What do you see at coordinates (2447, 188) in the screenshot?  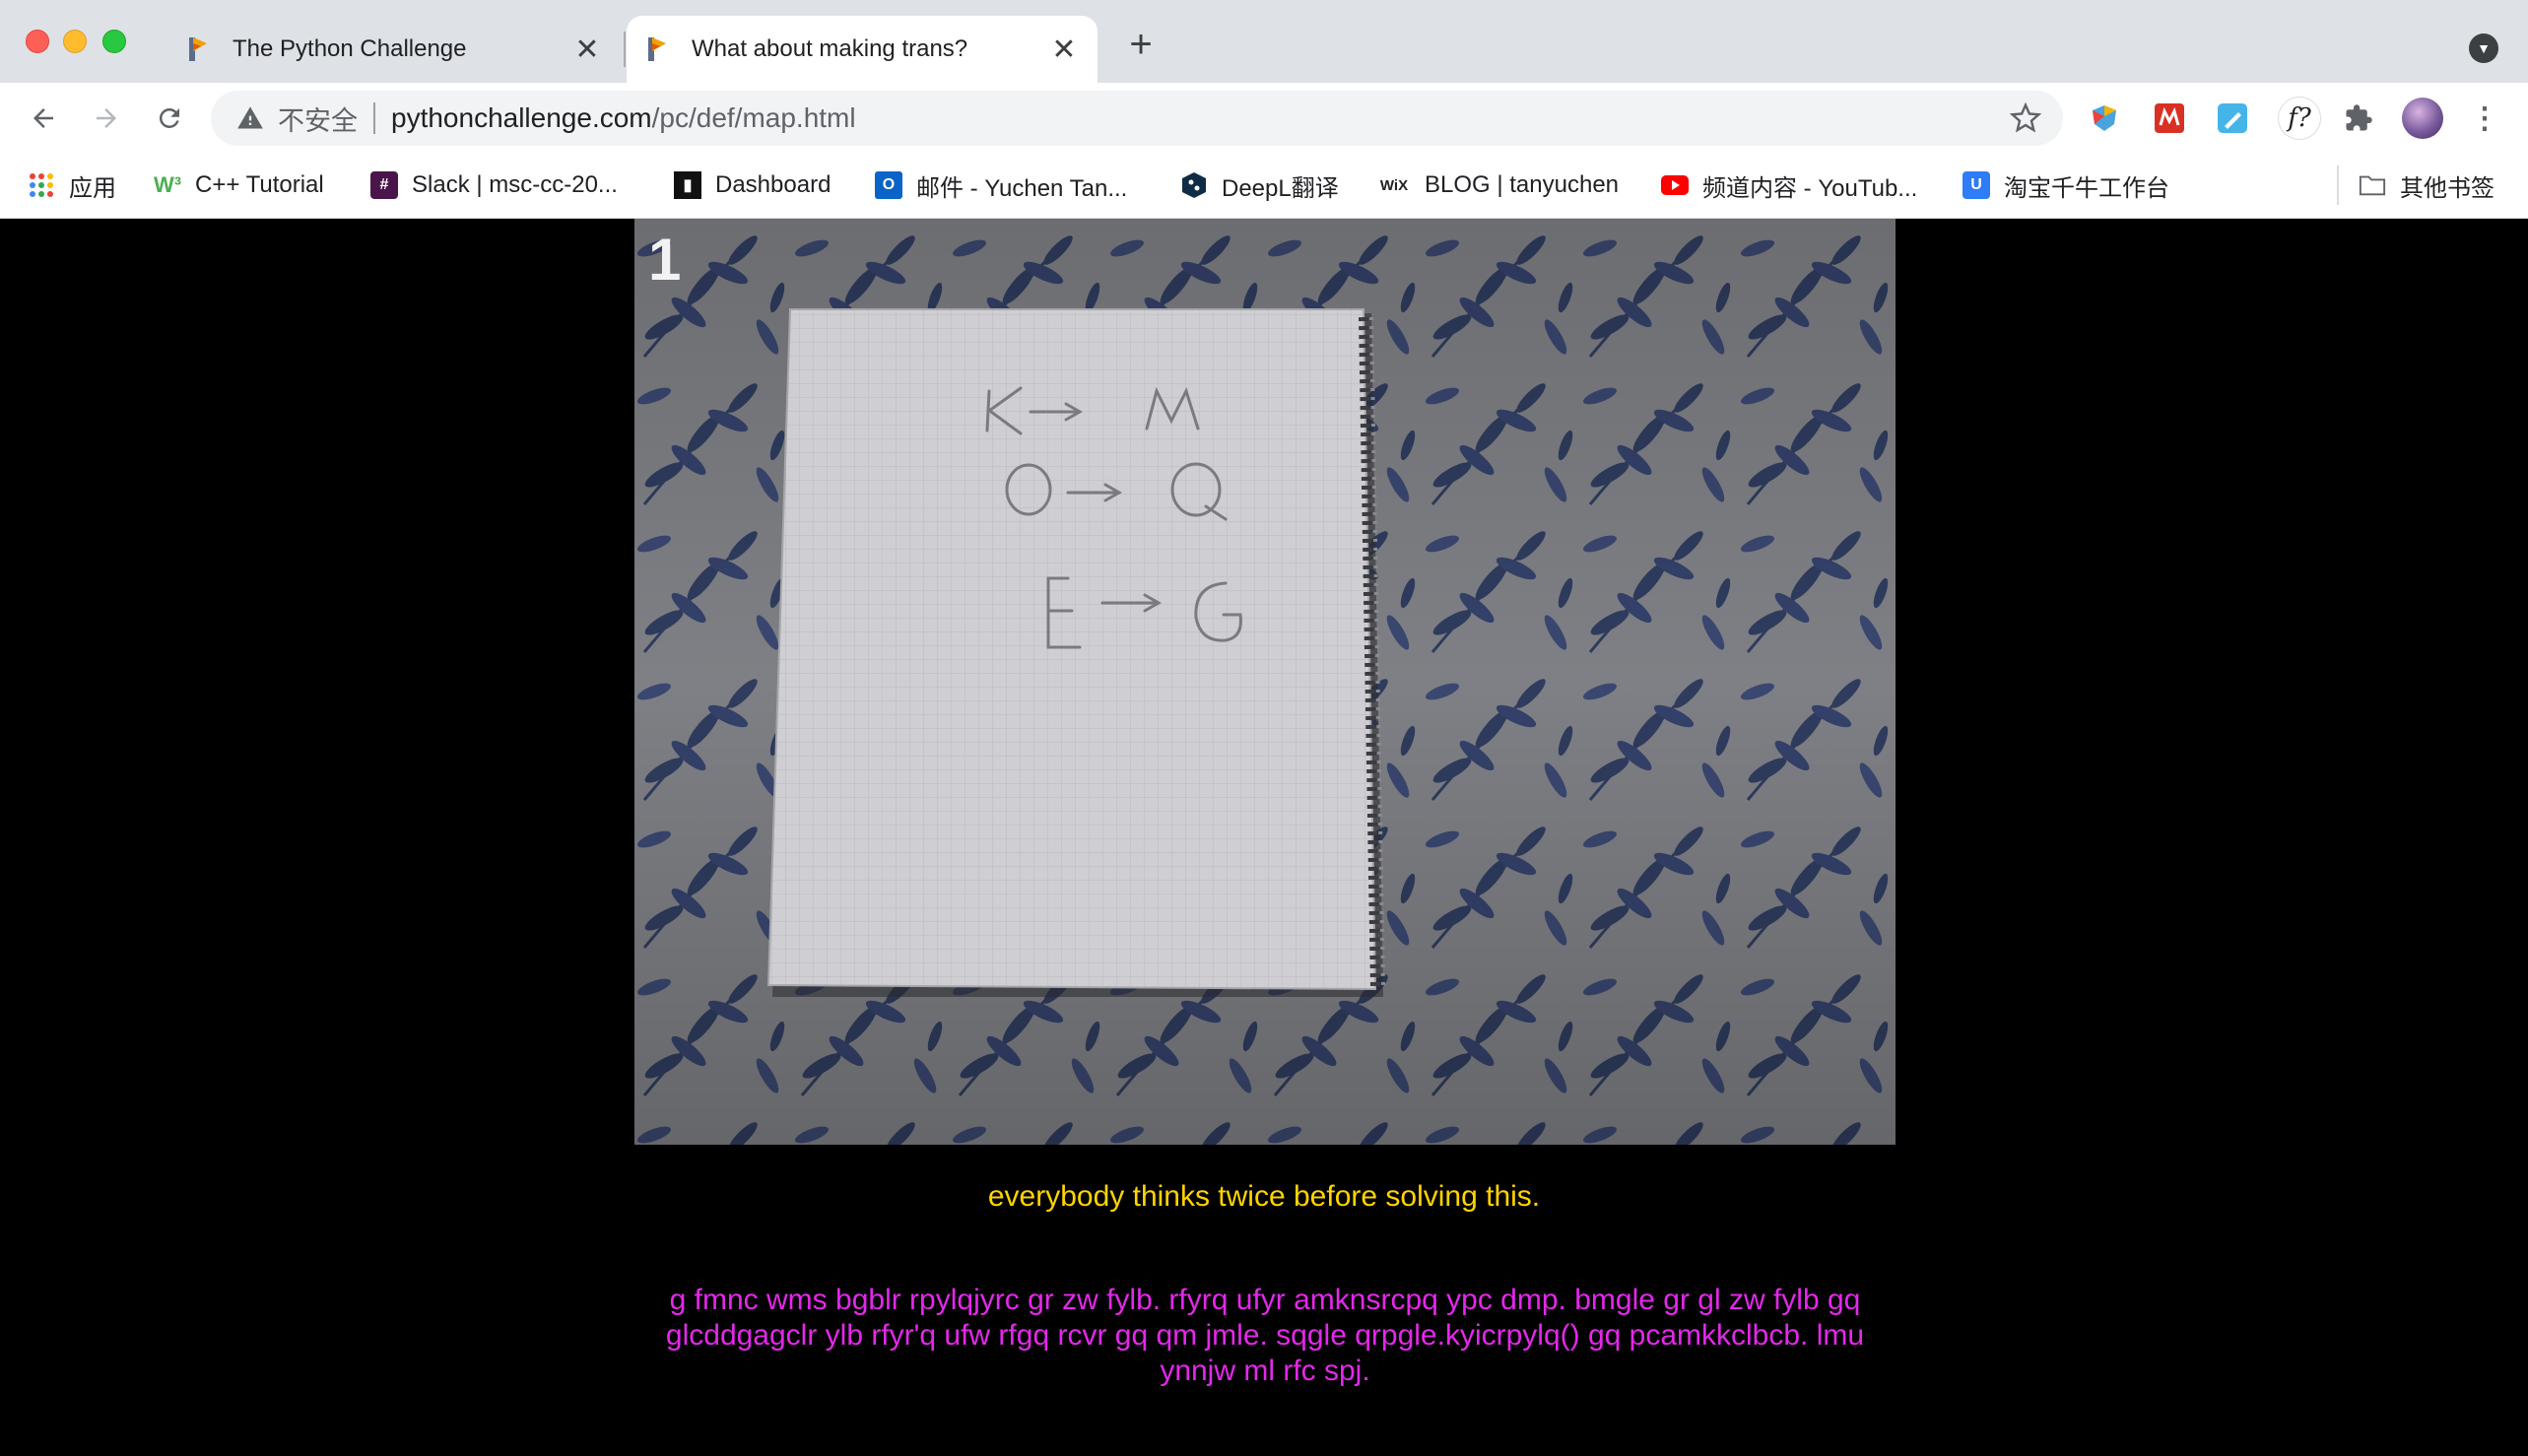 I see `bookmark-label: 其他书签` at bounding box center [2447, 188].